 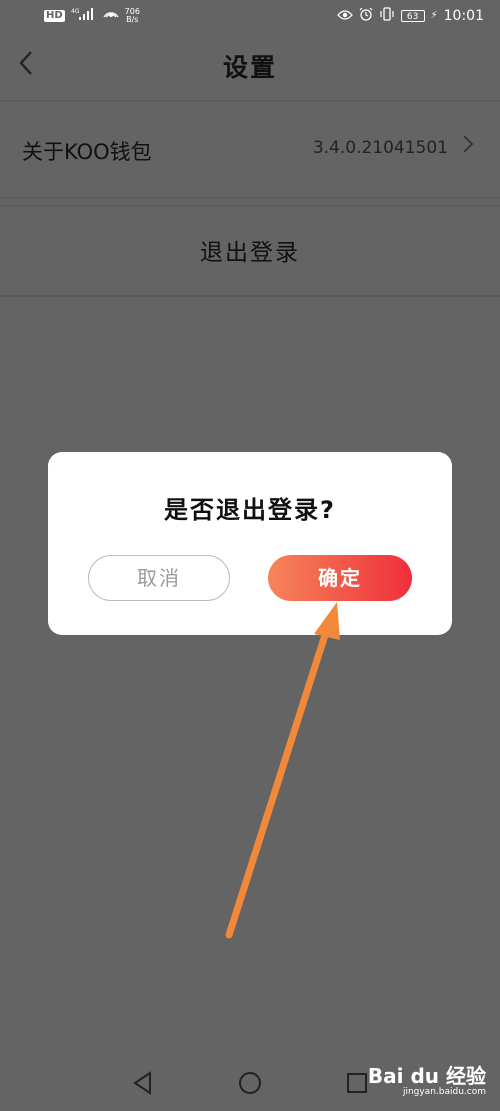 I want to click on watermark-logo: Bai du 经验, so click(x=426, y=1076).